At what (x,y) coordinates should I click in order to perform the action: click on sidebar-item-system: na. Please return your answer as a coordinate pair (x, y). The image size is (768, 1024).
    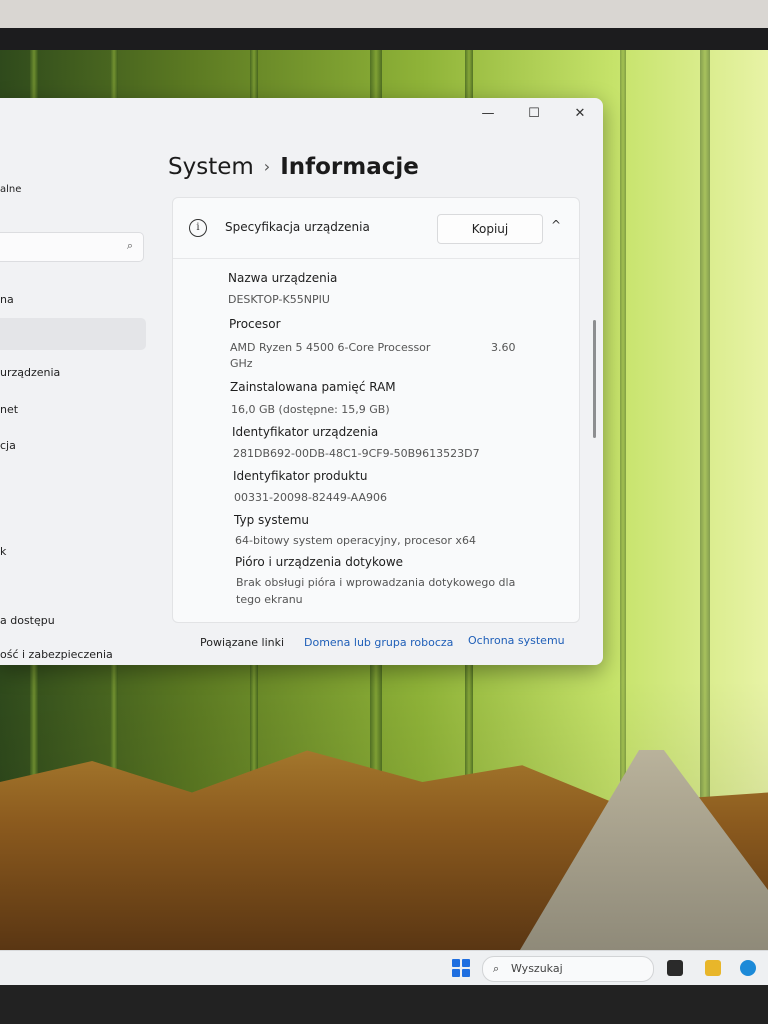
    Looking at the image, I should click on (7, 299).